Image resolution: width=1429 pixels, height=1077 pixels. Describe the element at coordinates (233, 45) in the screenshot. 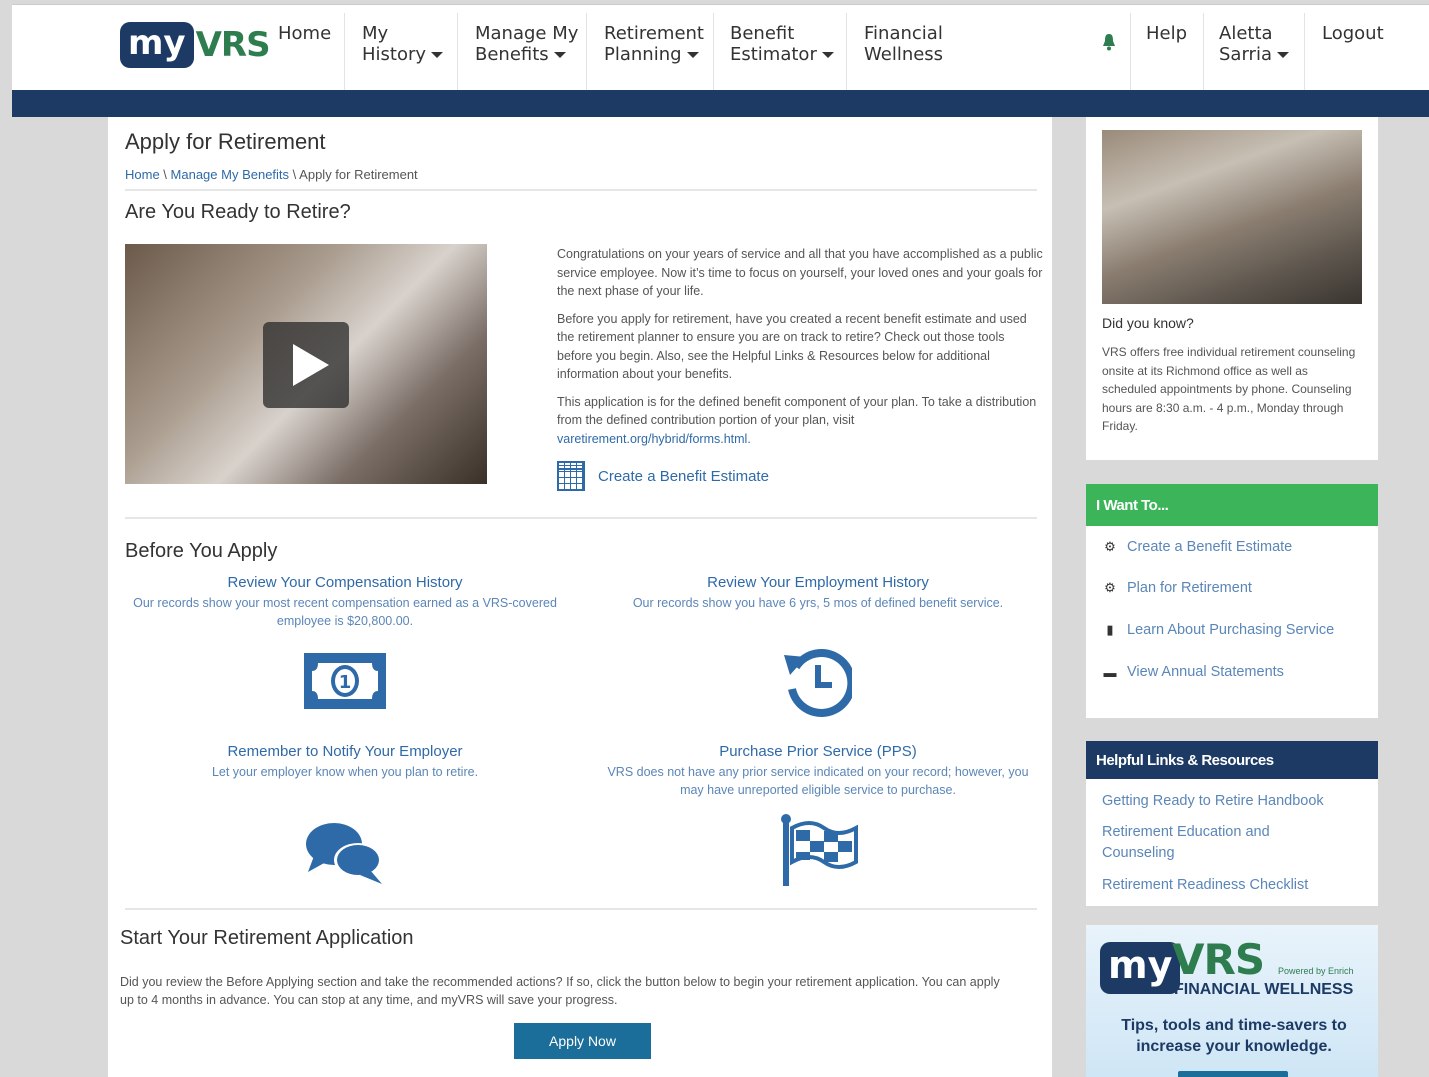

I see `logo-vrs: VRS` at that location.